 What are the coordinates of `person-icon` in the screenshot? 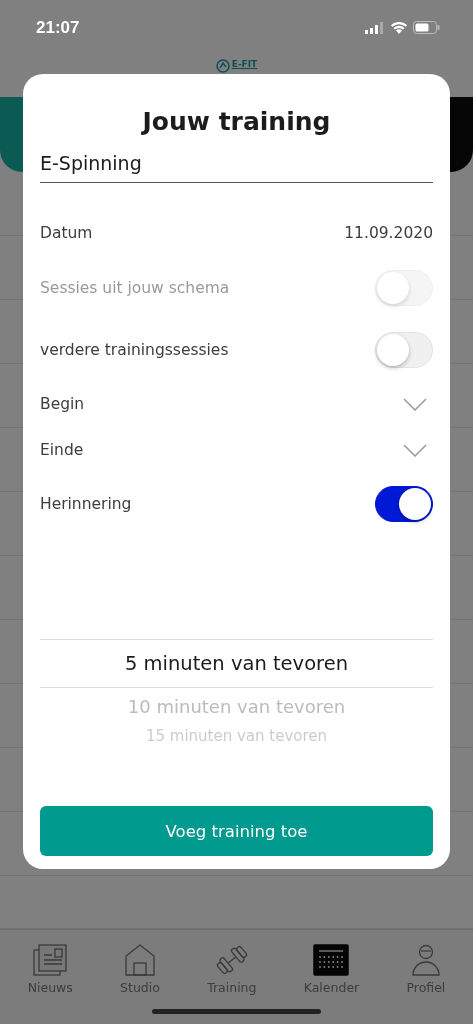 It's located at (425, 960).